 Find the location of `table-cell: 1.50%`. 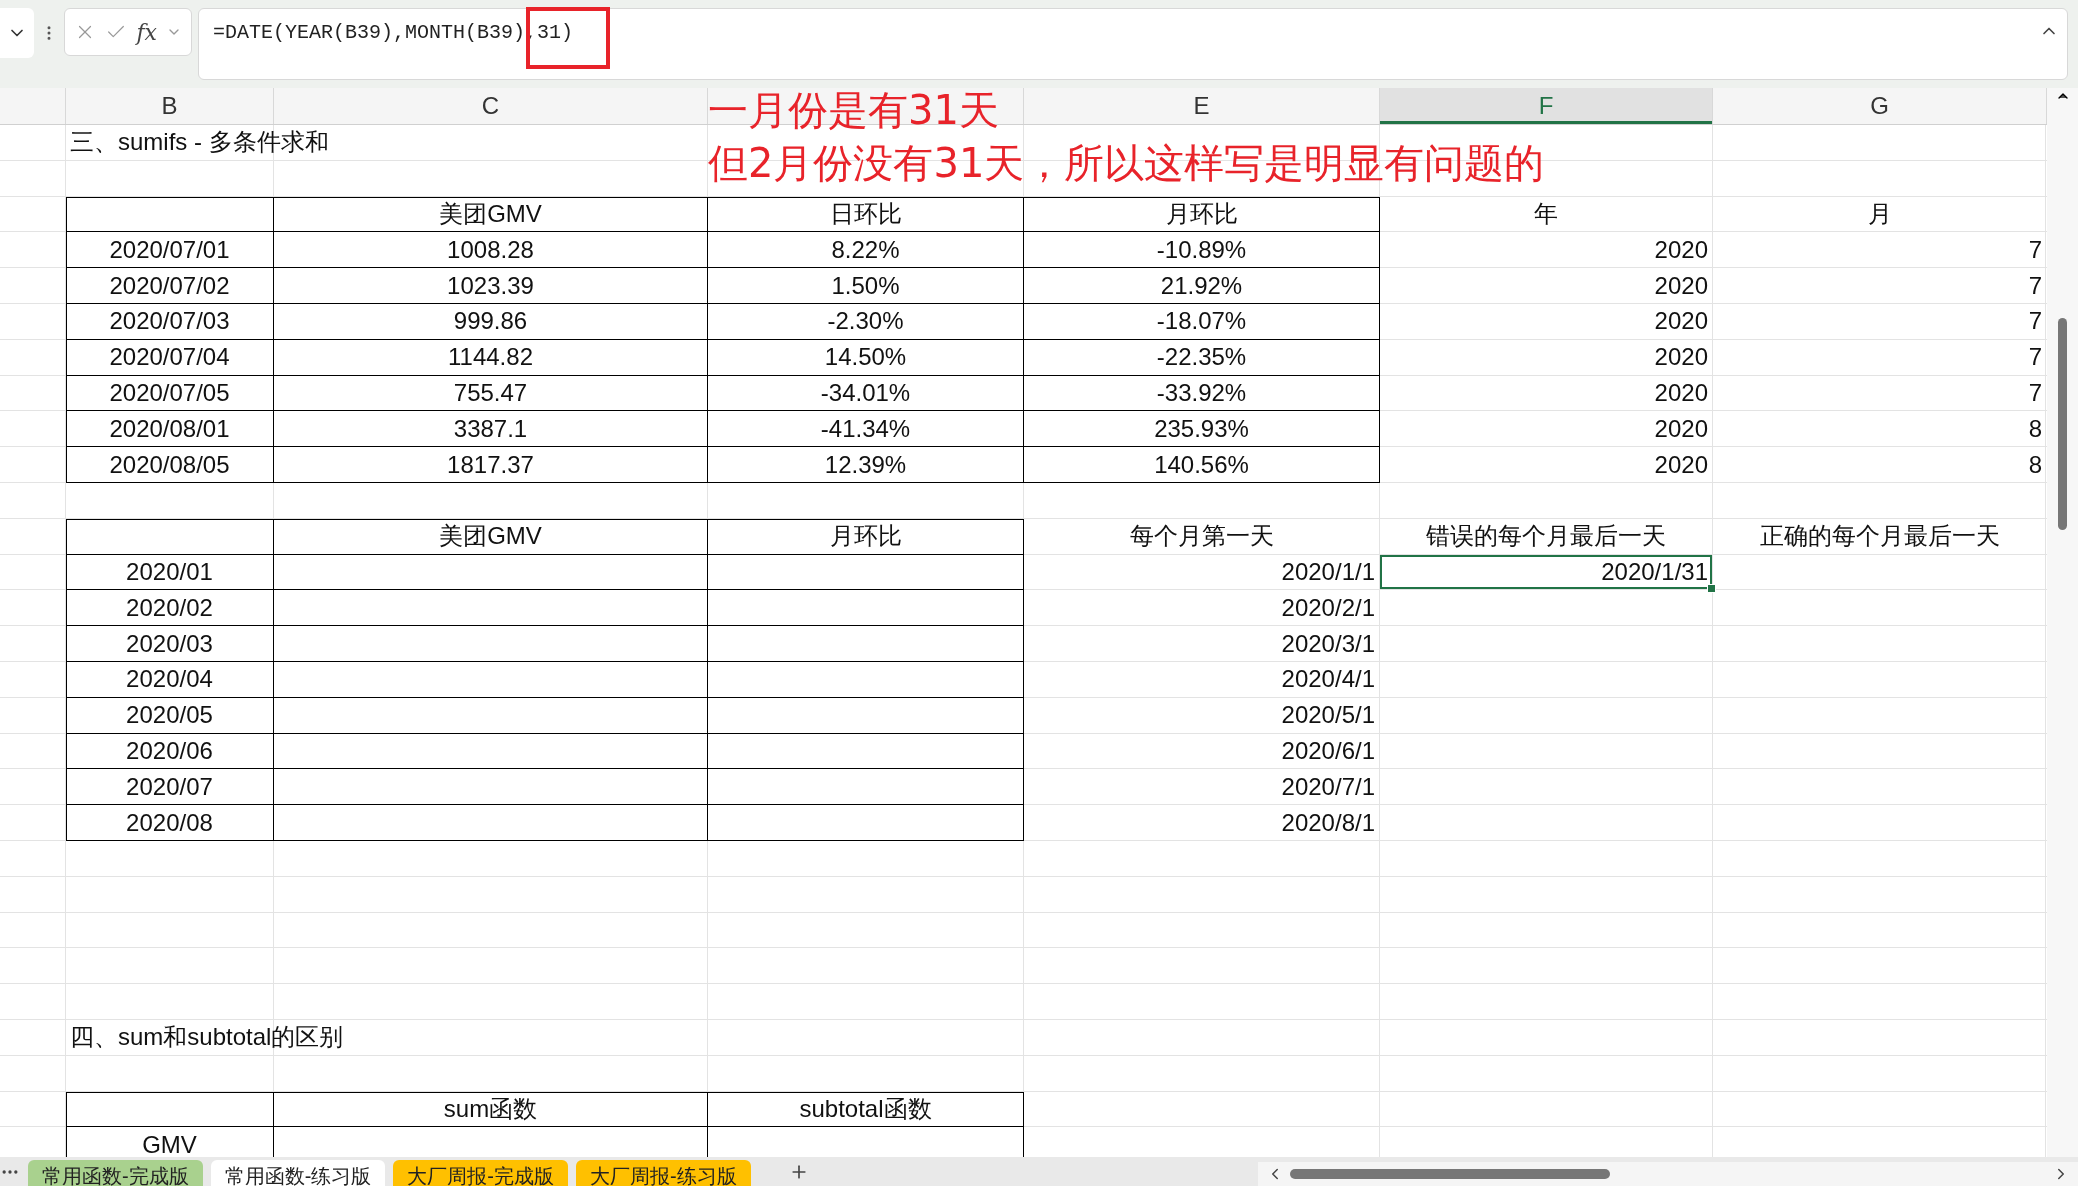

table-cell: 1.50% is located at coordinates (866, 286).